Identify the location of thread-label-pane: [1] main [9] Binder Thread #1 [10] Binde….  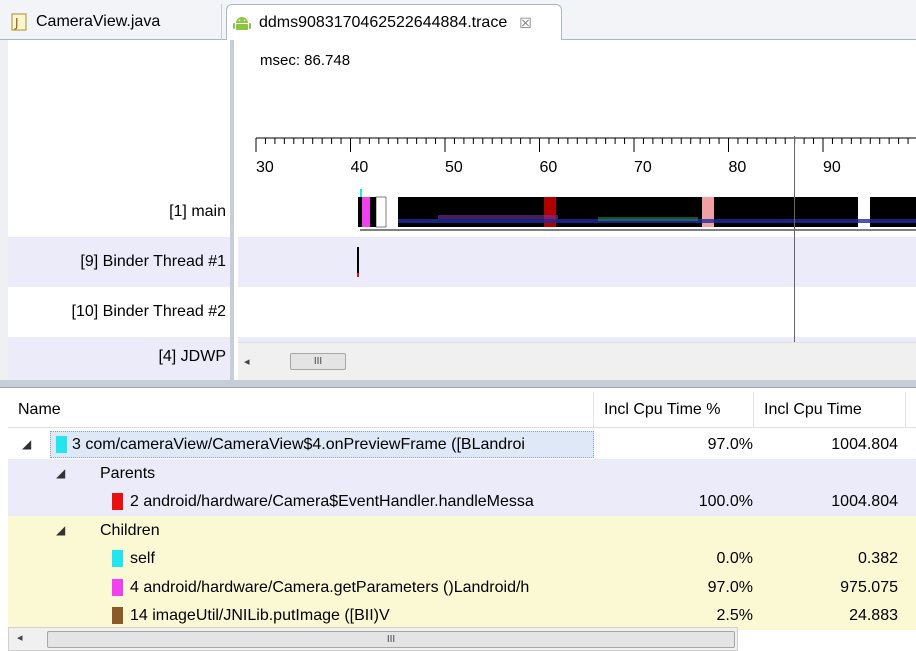
(121, 211).